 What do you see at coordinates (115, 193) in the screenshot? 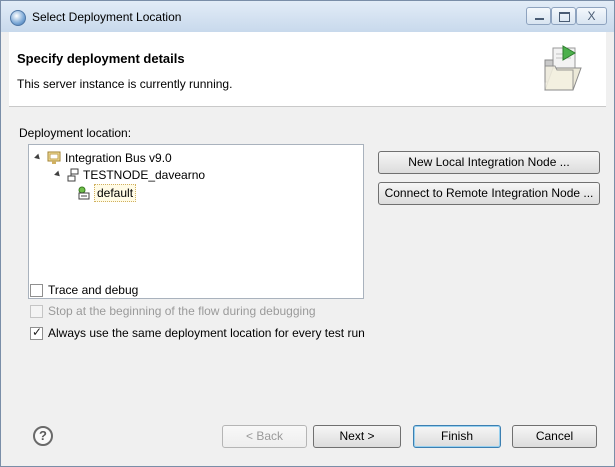
I see `tree-label: default` at bounding box center [115, 193].